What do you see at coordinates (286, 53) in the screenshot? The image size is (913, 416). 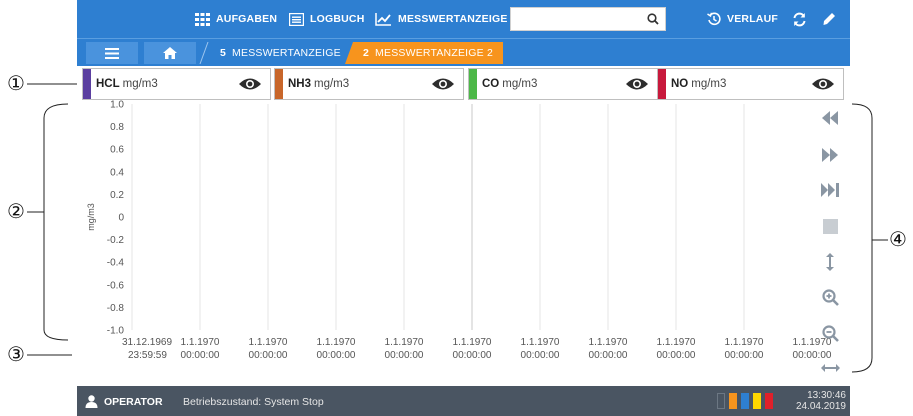 I see `breadcrumb-item-5-label: MESSWERTANZEIGE` at bounding box center [286, 53].